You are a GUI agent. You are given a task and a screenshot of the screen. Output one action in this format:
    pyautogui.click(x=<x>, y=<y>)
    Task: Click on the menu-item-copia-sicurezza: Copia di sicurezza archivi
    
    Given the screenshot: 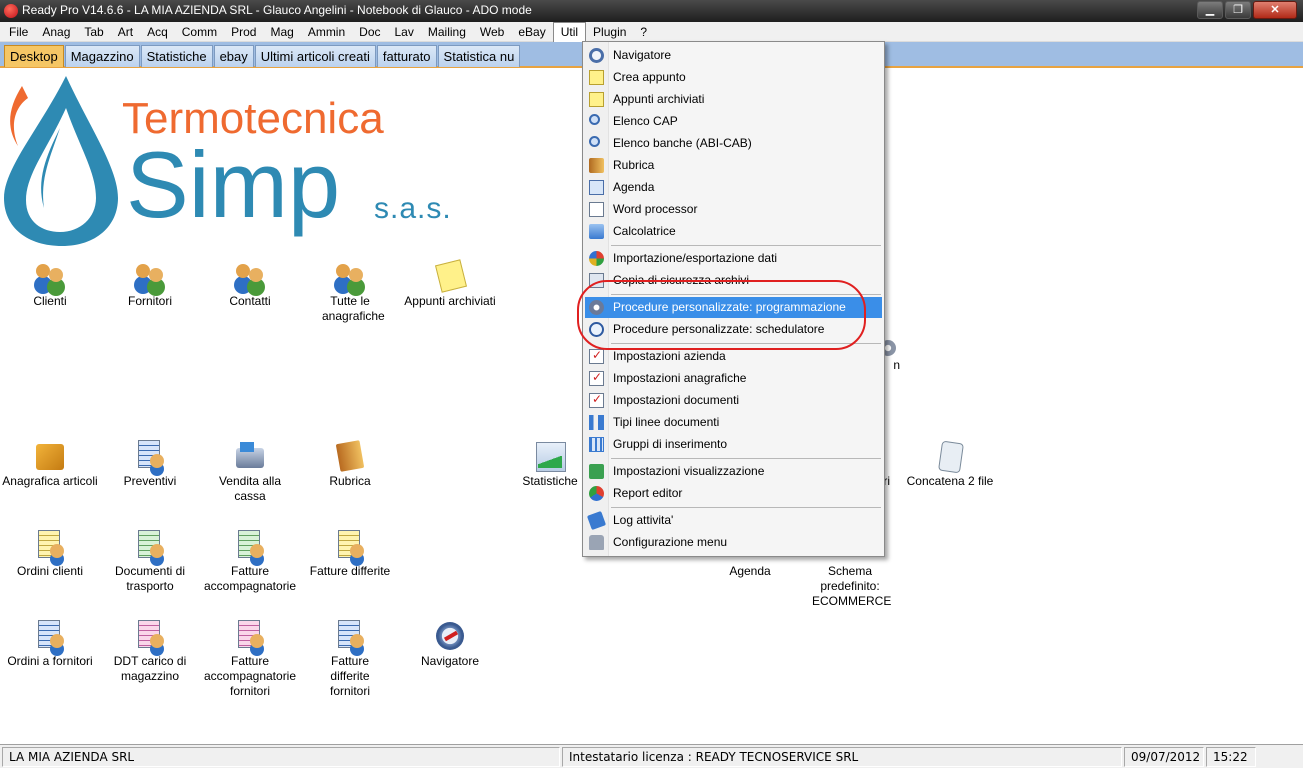 What is the action you would take?
    pyautogui.click(x=733, y=280)
    